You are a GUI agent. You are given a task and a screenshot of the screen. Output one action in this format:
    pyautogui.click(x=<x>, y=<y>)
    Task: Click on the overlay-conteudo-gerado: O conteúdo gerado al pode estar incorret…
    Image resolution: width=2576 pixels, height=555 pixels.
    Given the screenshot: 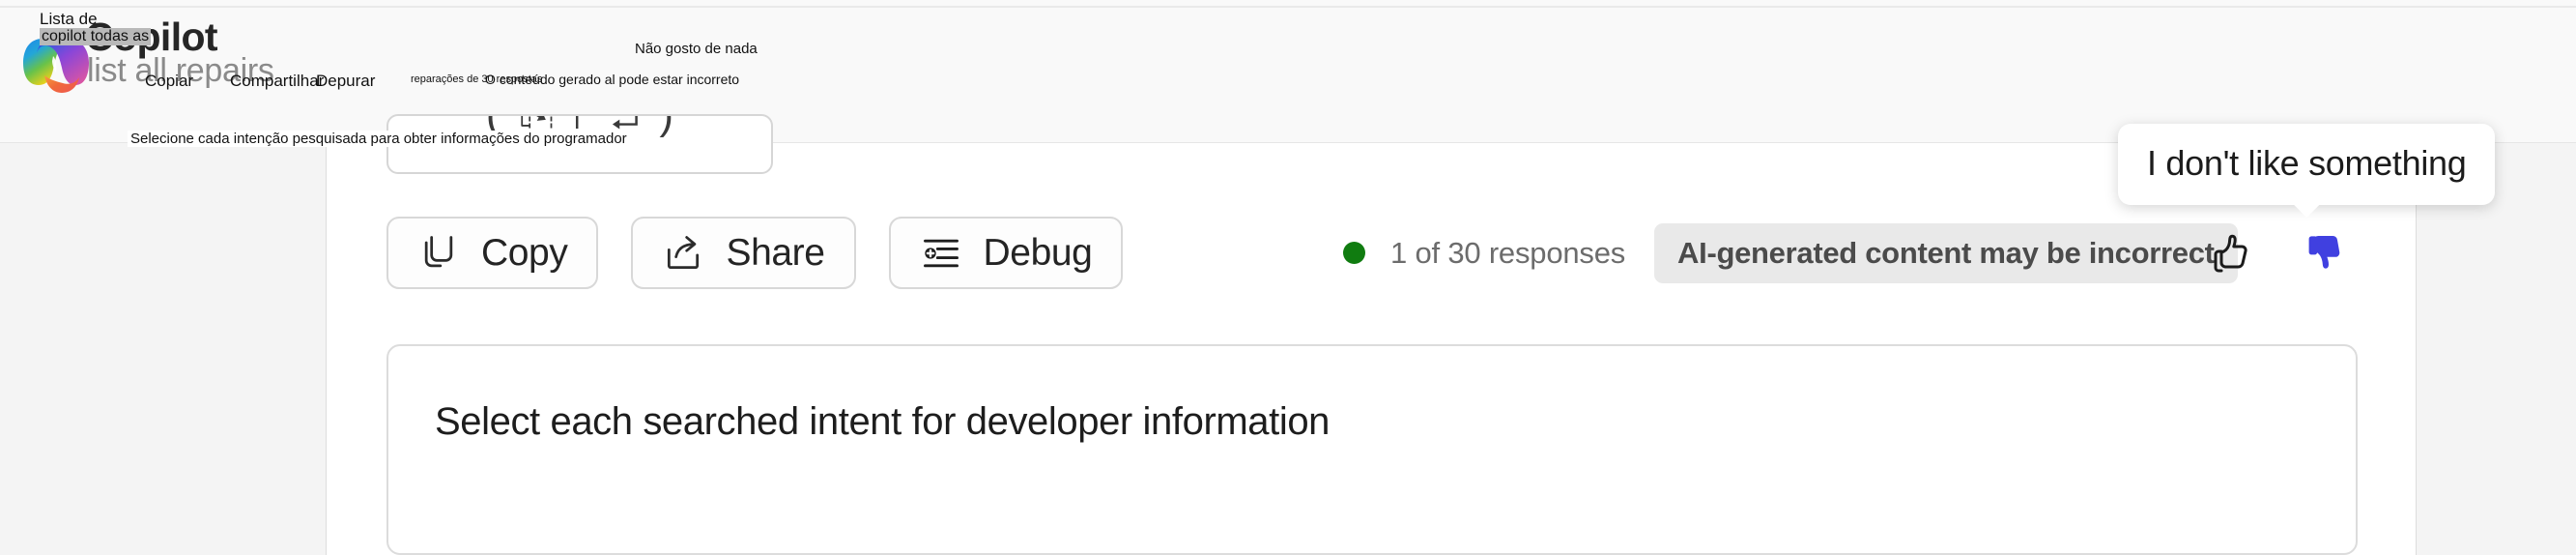 What is the action you would take?
    pyautogui.click(x=613, y=79)
    